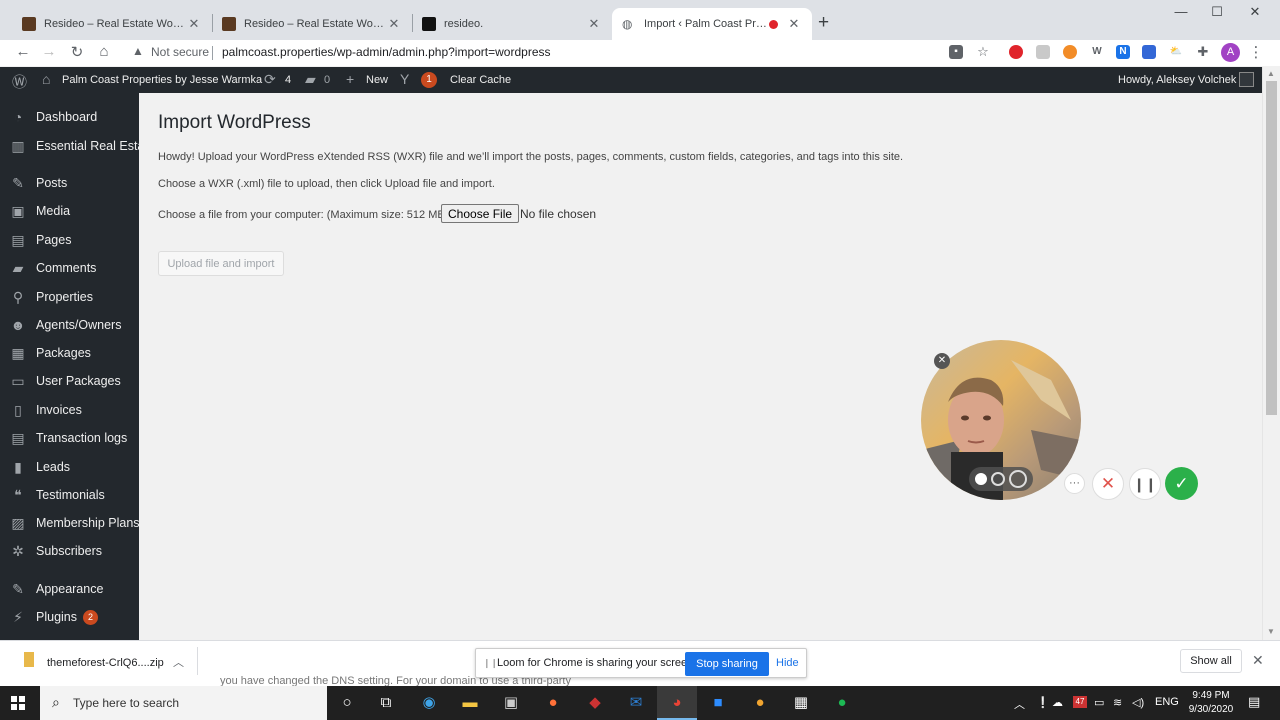 This screenshot has width=1280, height=720. I want to click on loom-more-options-icon: ···, so click(1074, 483).